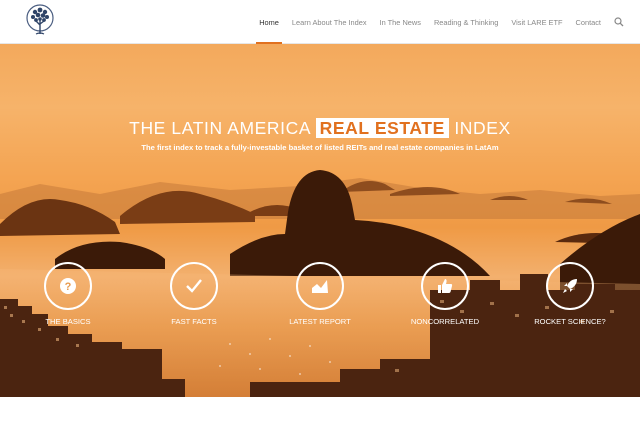 Image resolution: width=640 pixels, height=425 pixels. Describe the element at coordinates (222, 128) in the screenshot. I see `title-part-before: THE LATIN AMERICA` at that location.